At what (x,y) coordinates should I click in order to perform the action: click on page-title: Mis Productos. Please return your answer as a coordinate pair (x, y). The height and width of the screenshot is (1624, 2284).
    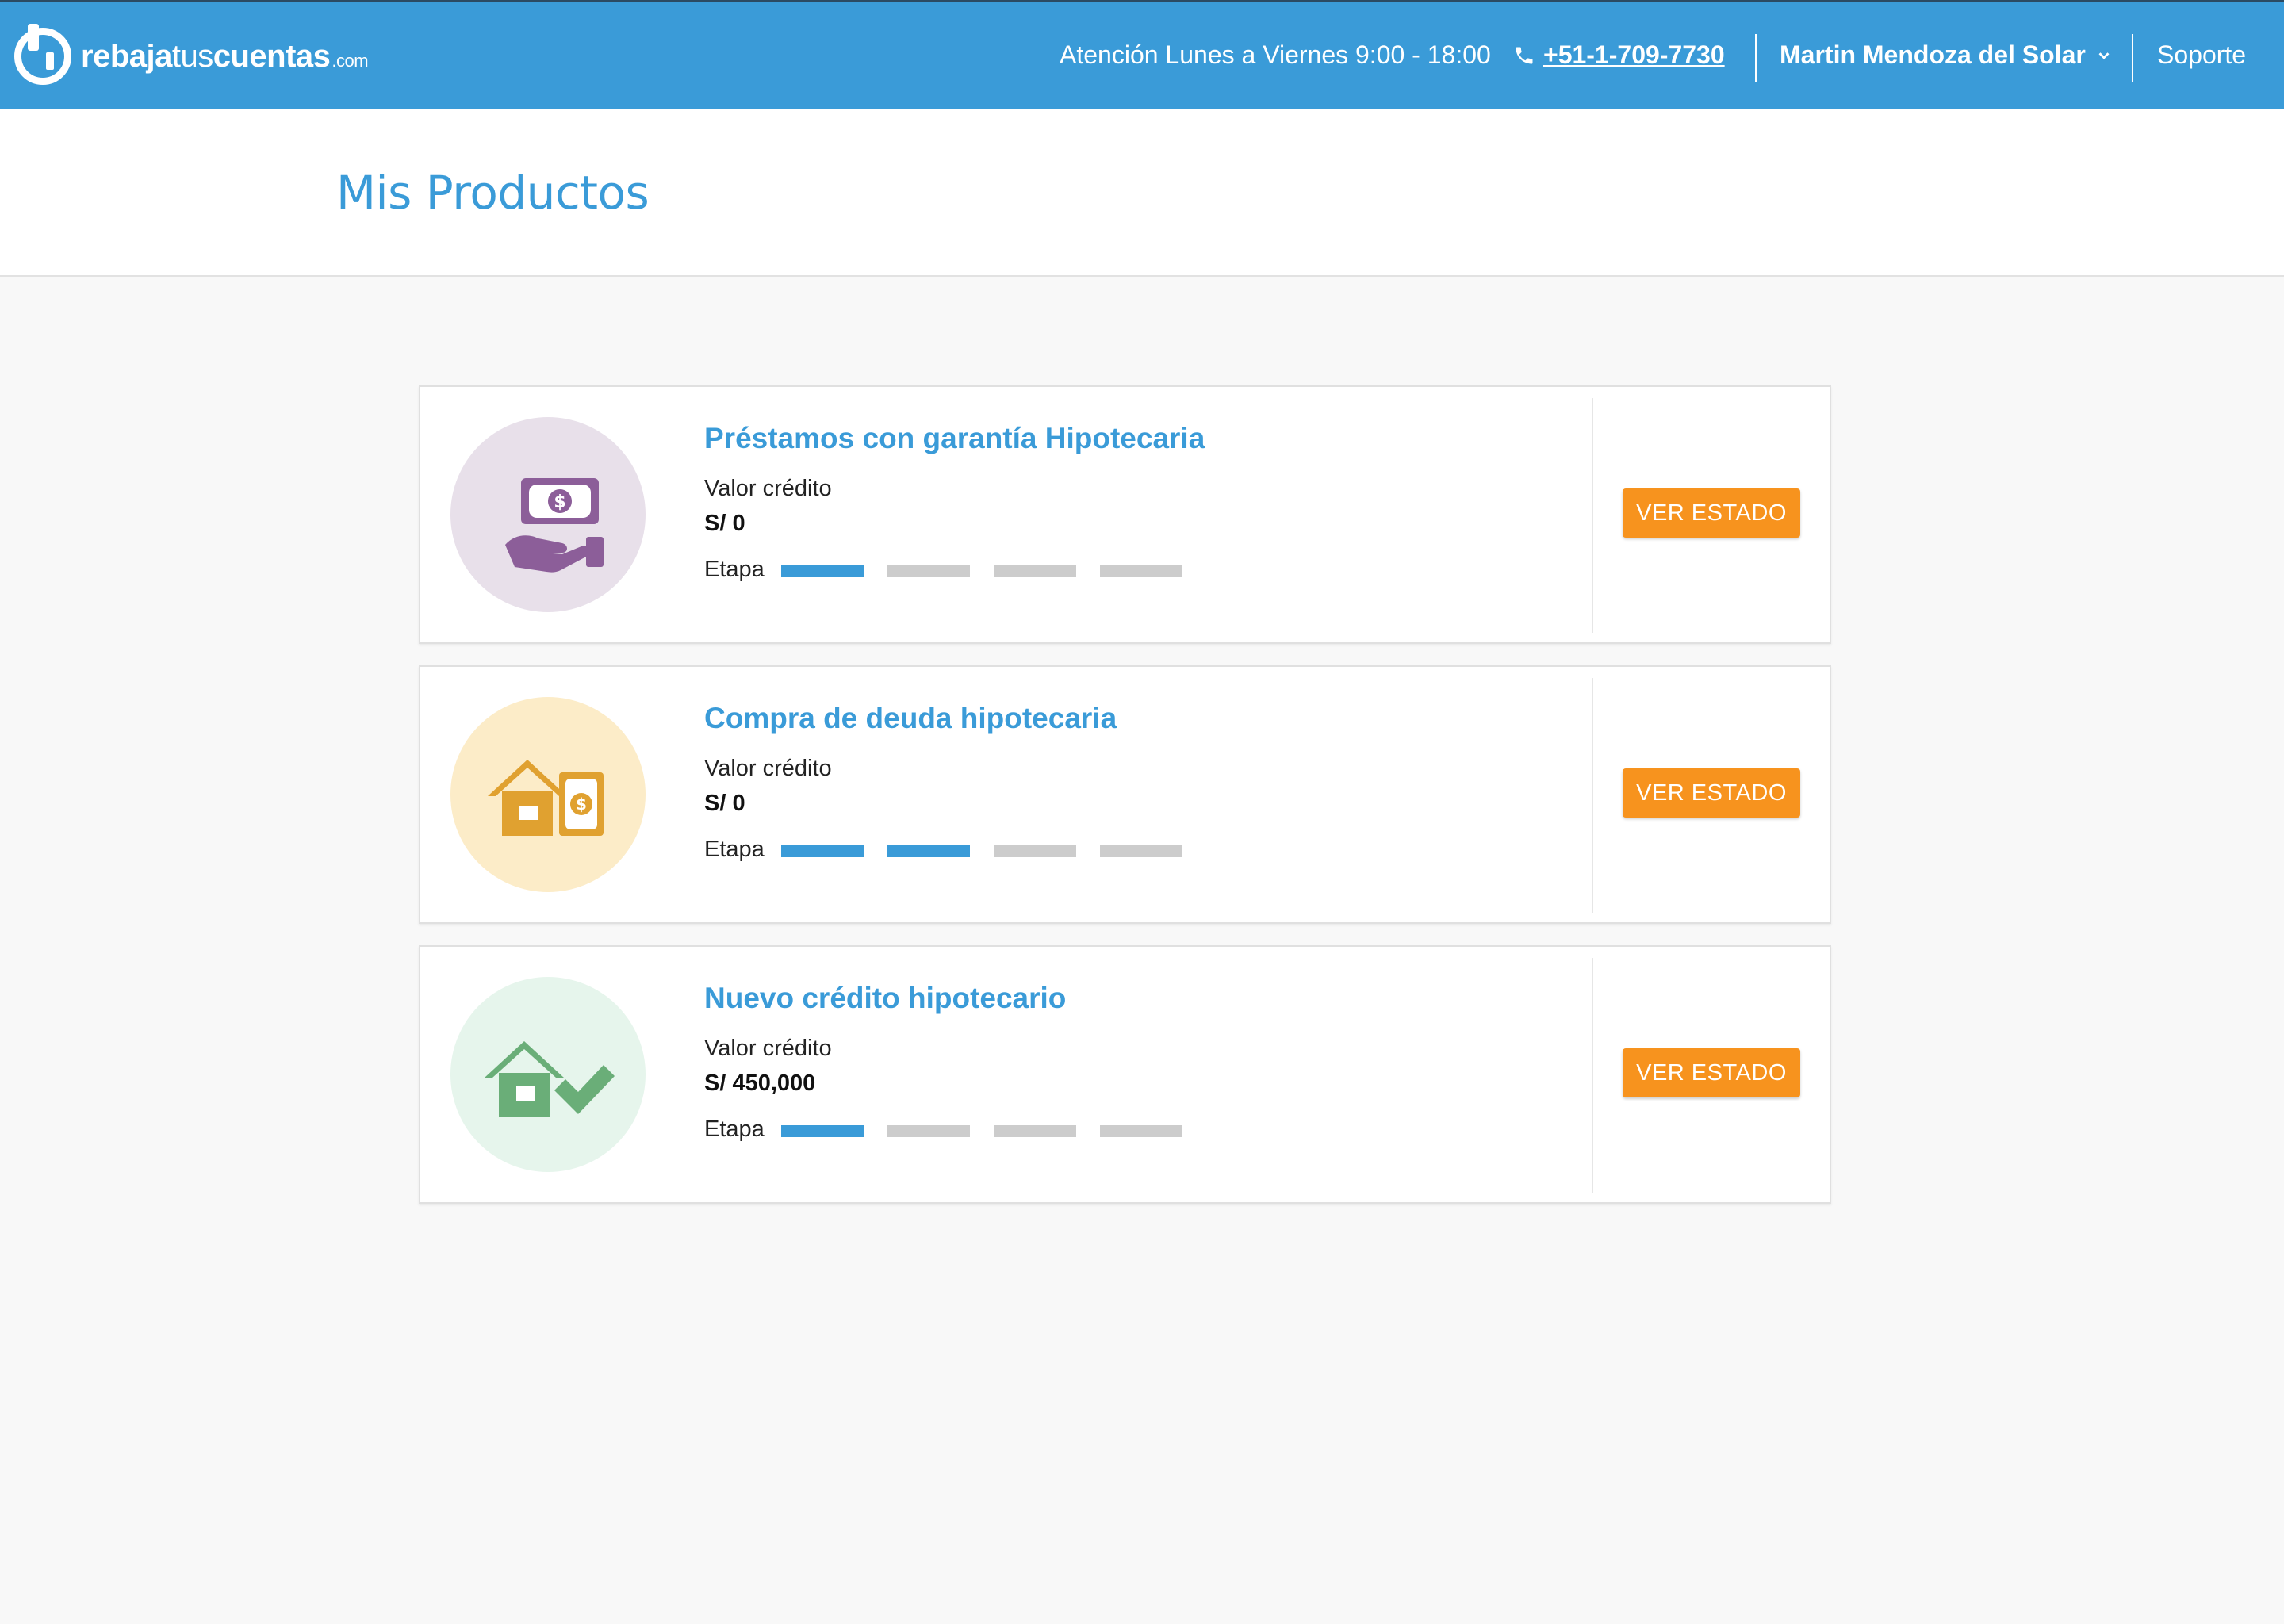
    Looking at the image, I should click on (493, 193).